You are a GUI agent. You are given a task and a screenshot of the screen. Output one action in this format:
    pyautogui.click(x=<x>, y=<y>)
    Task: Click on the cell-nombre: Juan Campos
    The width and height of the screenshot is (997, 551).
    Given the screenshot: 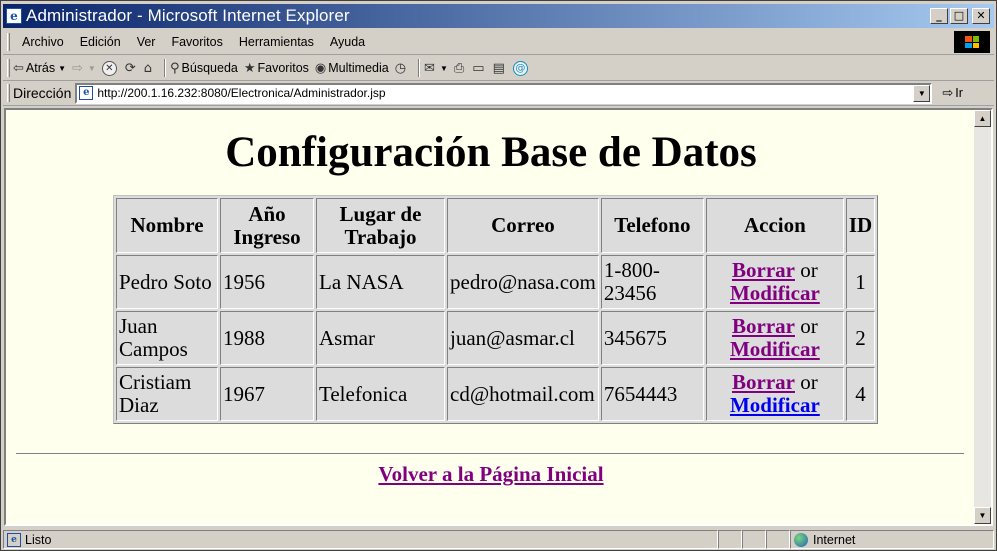 What is the action you would take?
    pyautogui.click(x=167, y=338)
    